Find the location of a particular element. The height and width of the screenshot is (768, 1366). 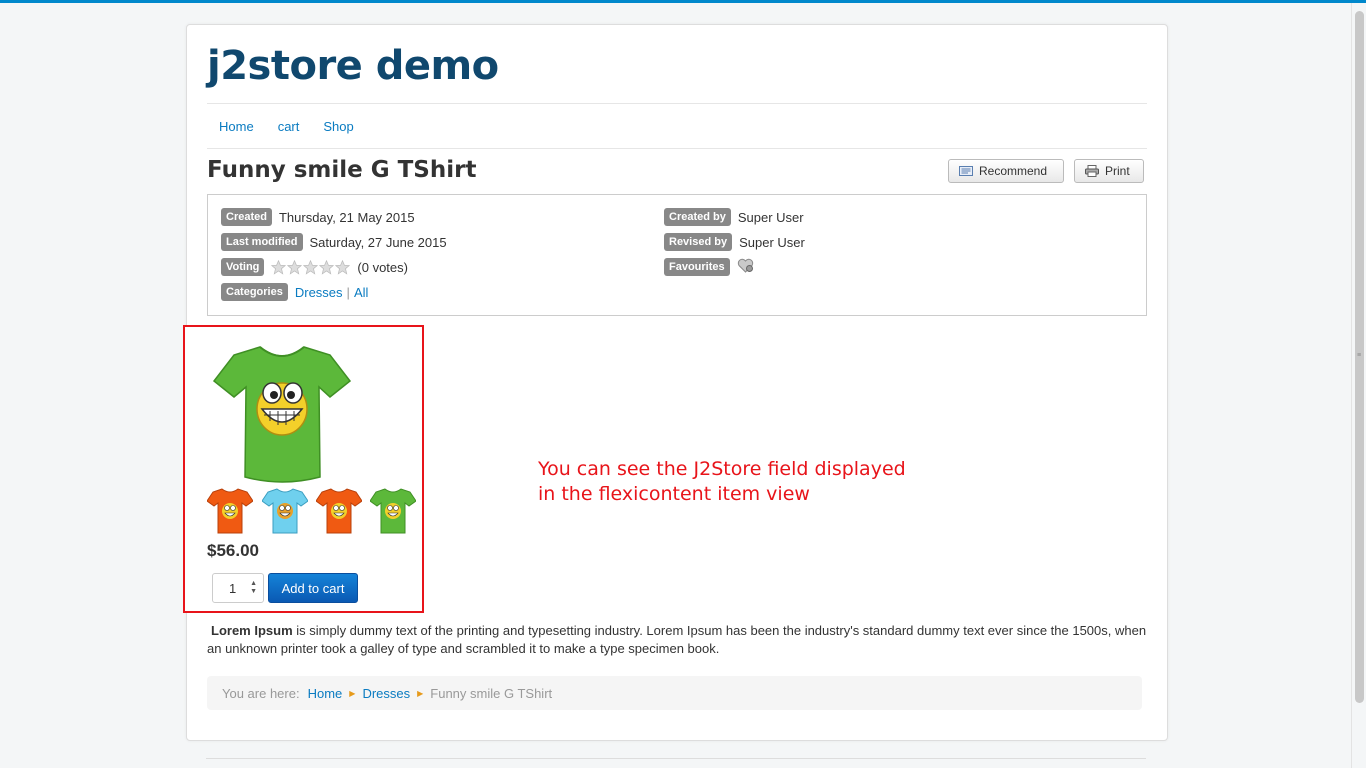

printer-icon is located at coordinates (1092, 171).